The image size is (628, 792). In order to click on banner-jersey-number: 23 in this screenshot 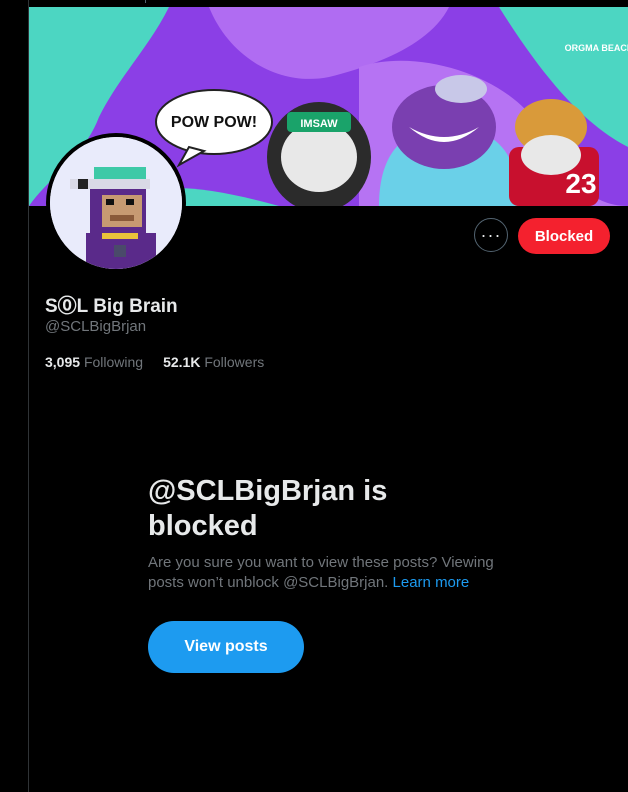, I will do `click(580, 183)`.